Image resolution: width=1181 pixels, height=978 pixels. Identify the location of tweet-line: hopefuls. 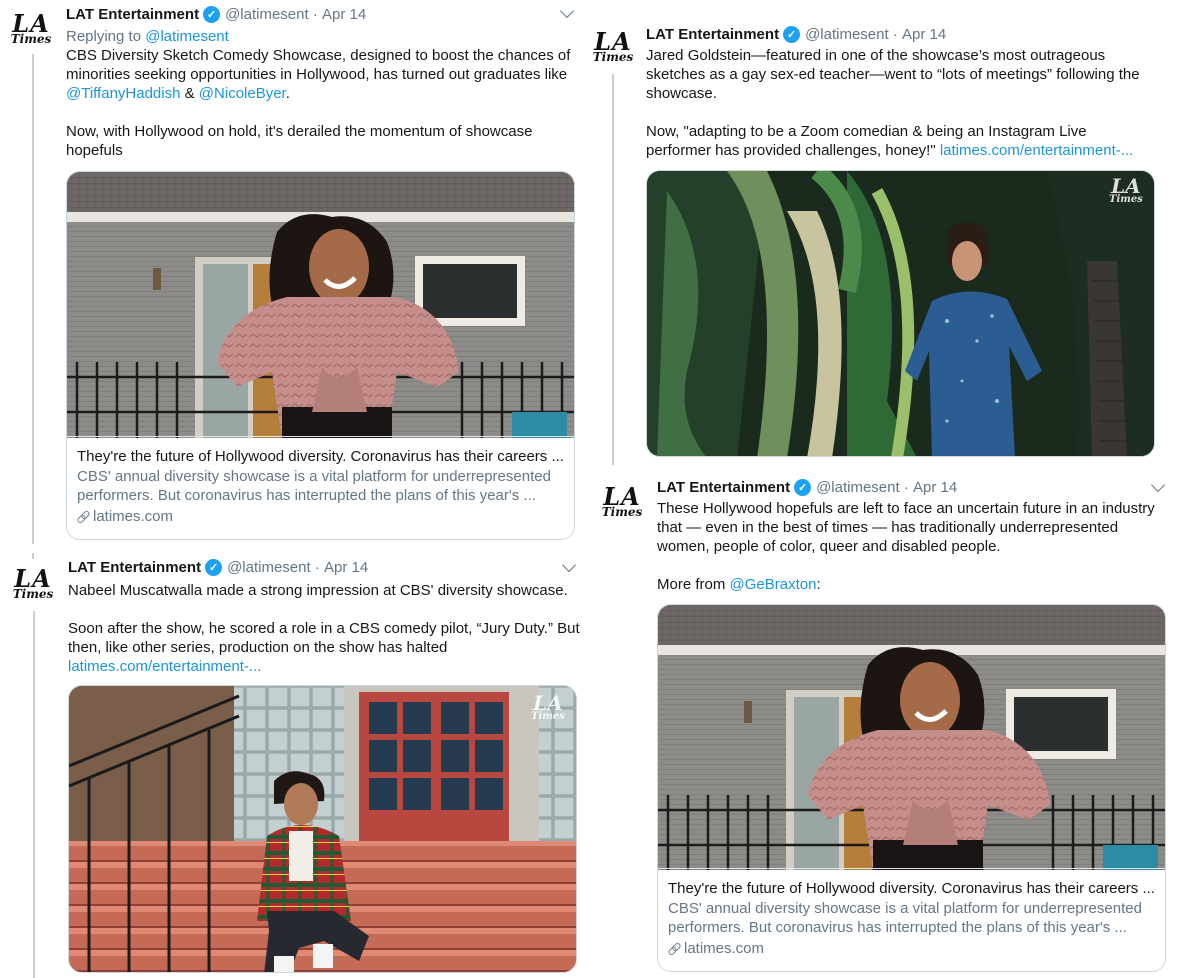
(94, 150).